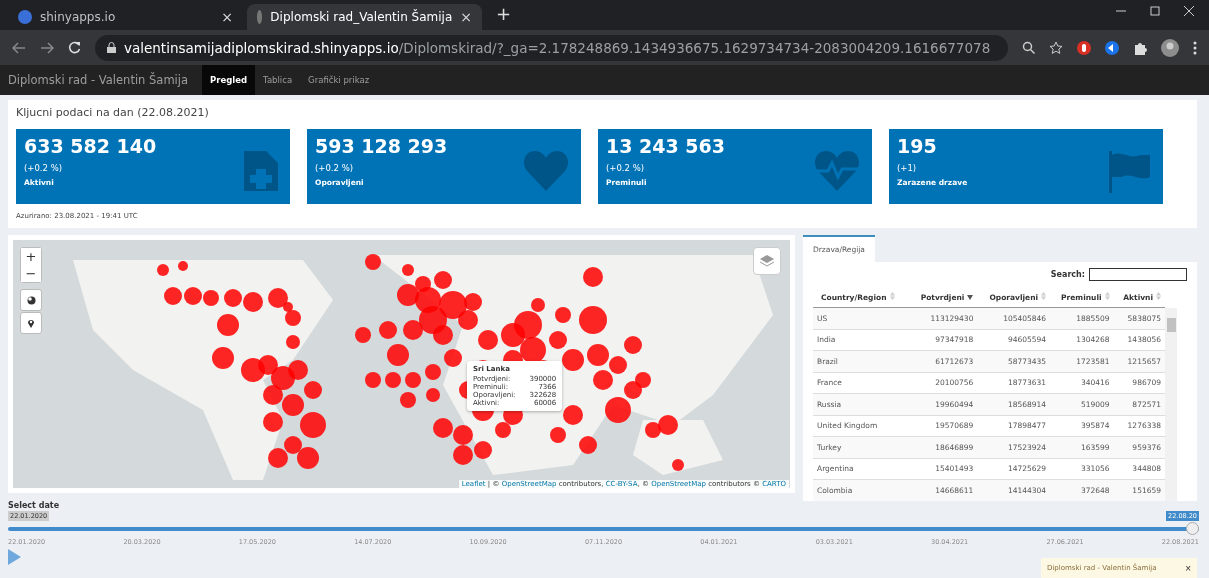 The image size is (1209, 578). What do you see at coordinates (1129, 172) in the screenshot?
I see `flag-icon` at bounding box center [1129, 172].